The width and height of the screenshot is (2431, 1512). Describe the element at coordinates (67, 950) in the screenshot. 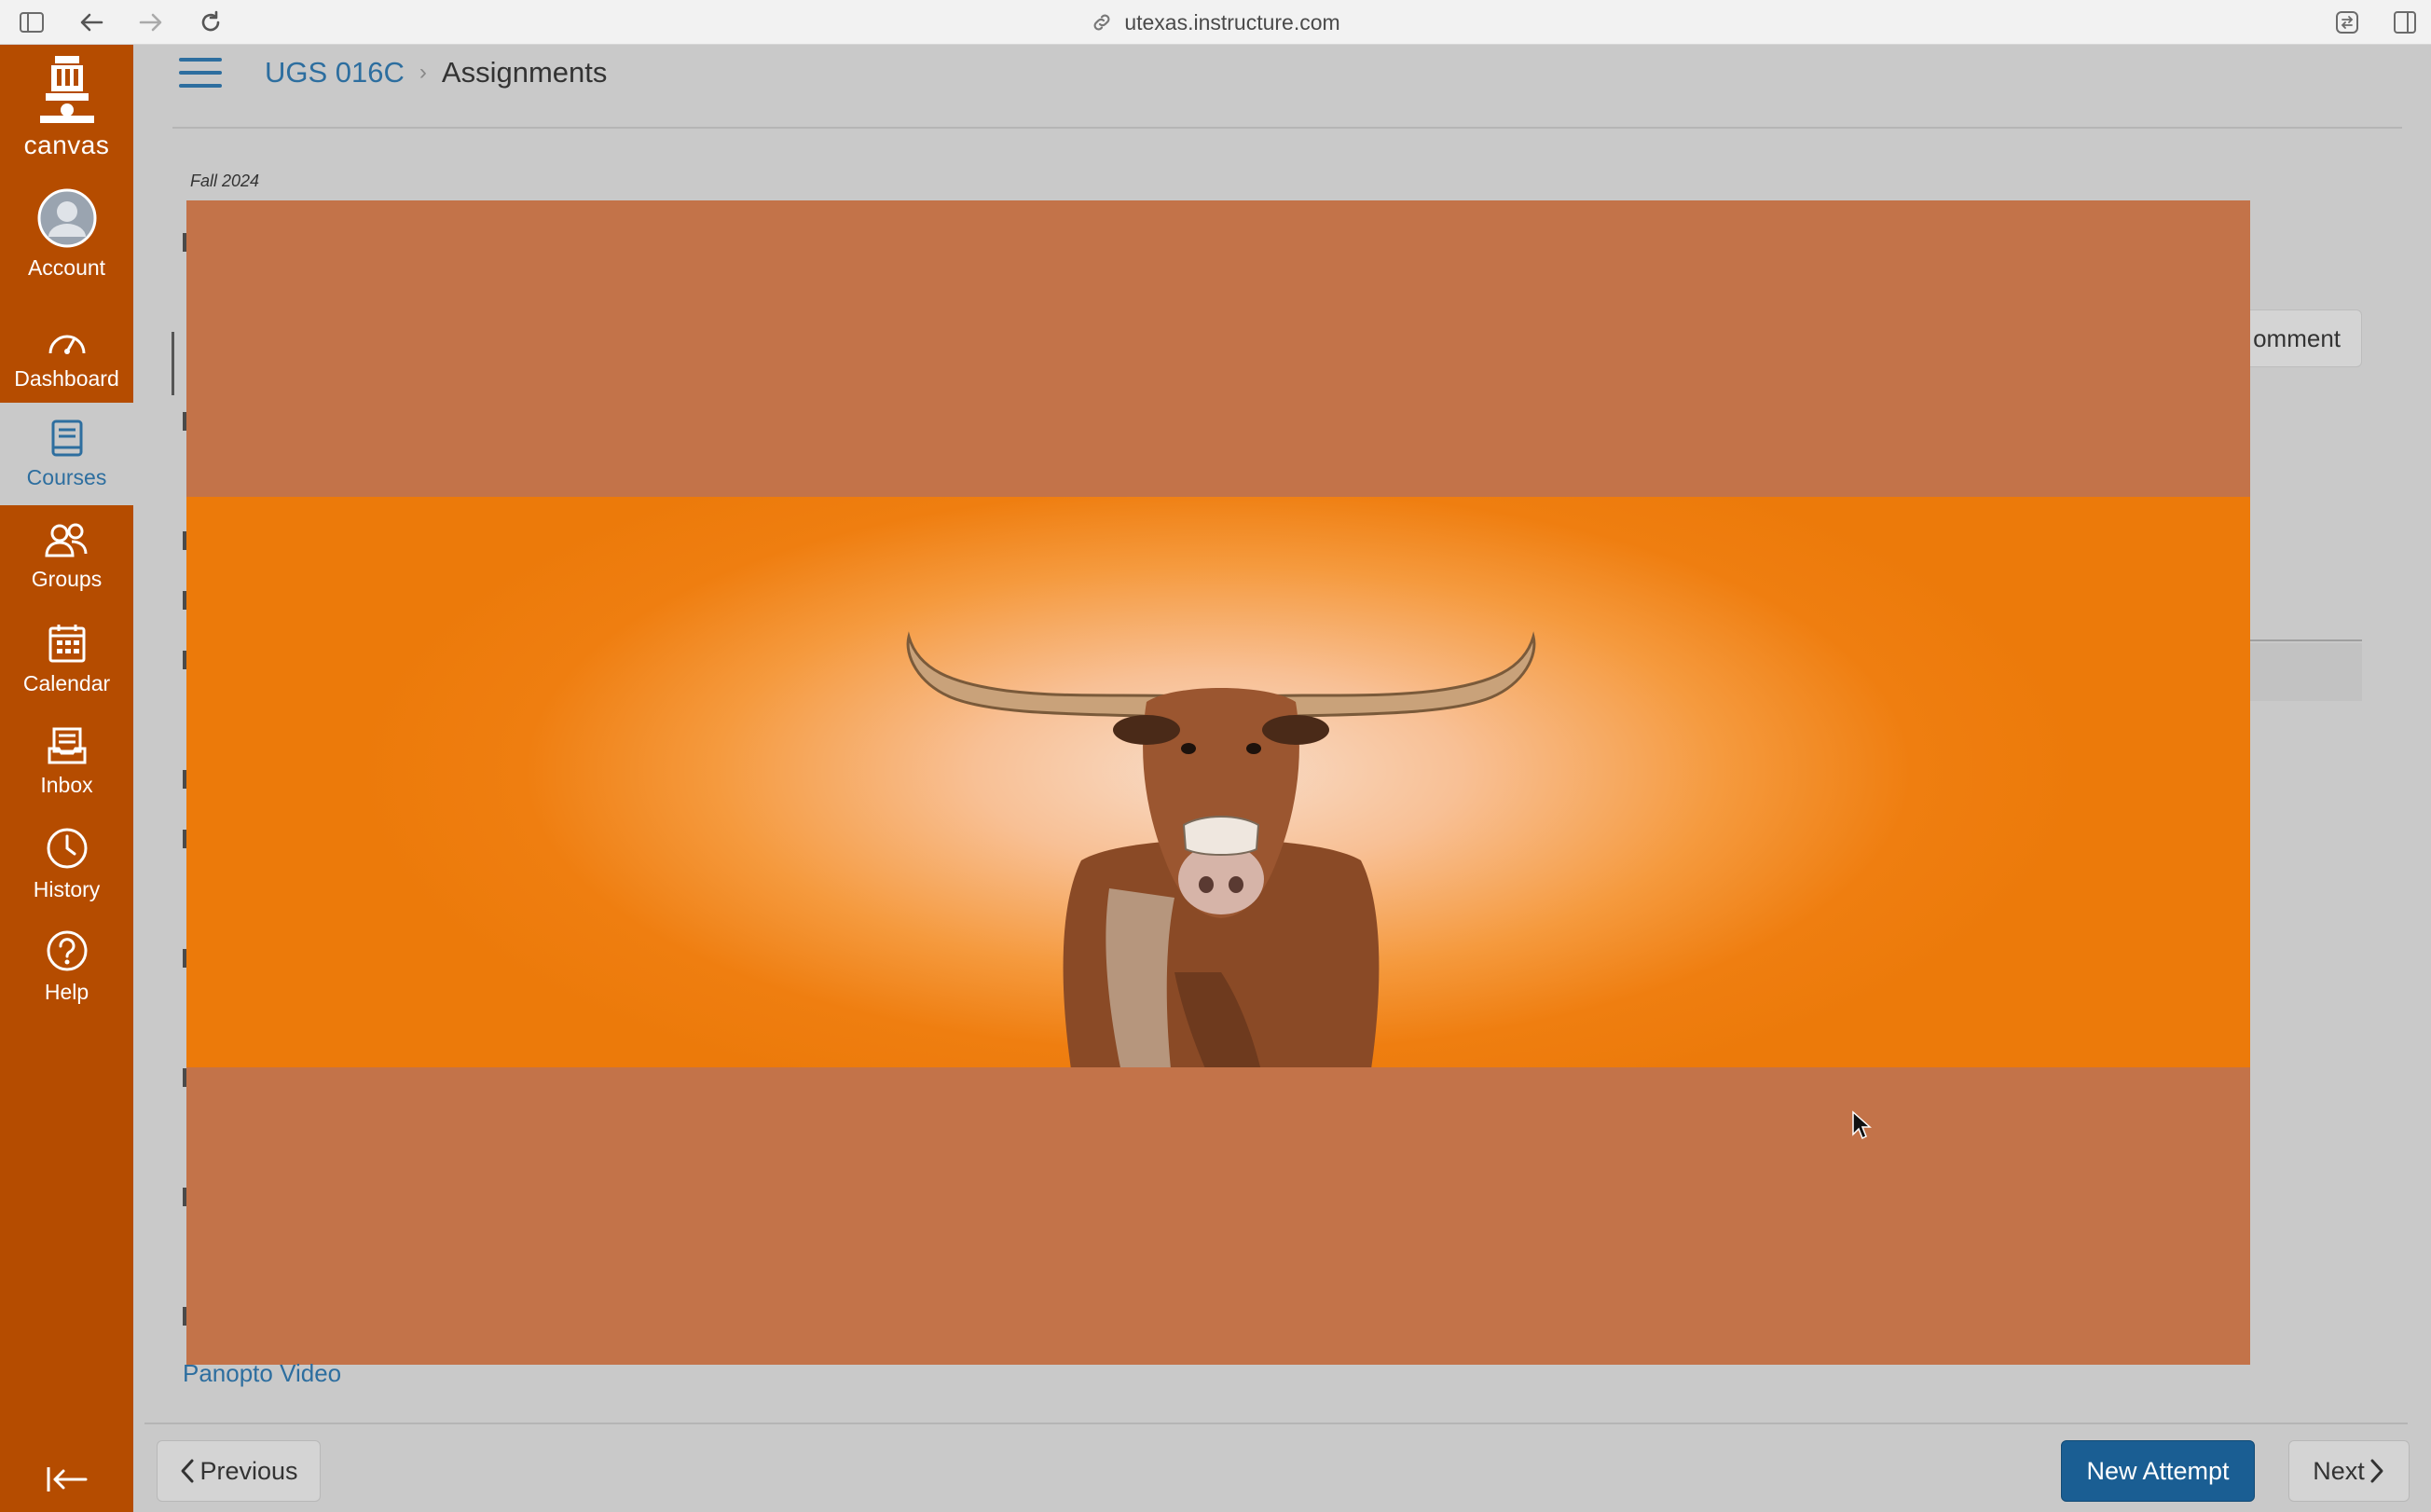

I see `help-icon` at that location.